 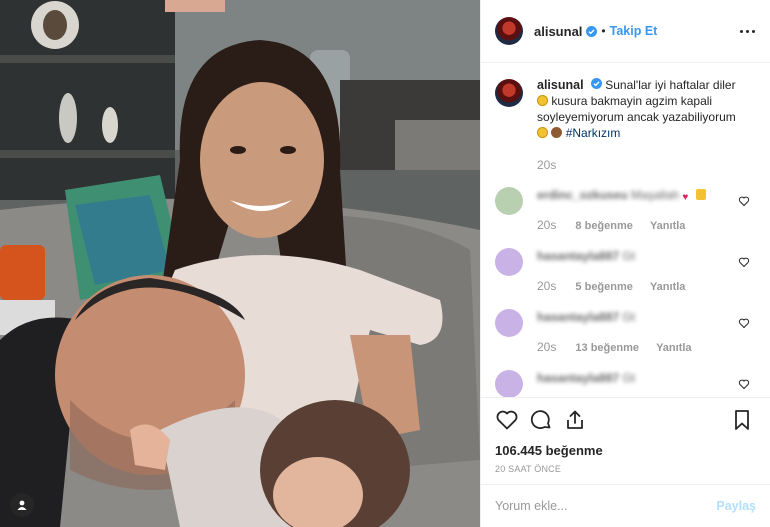 I want to click on comment-icon, so click(x=541, y=420).